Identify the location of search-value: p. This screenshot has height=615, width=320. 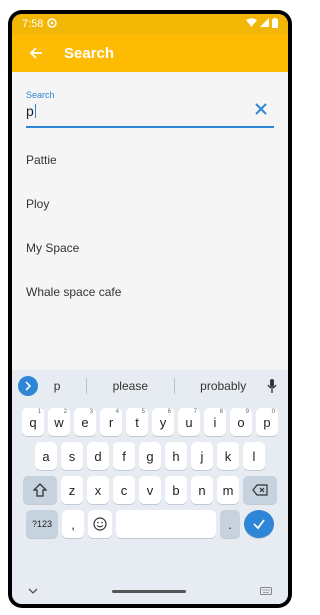
(30, 111).